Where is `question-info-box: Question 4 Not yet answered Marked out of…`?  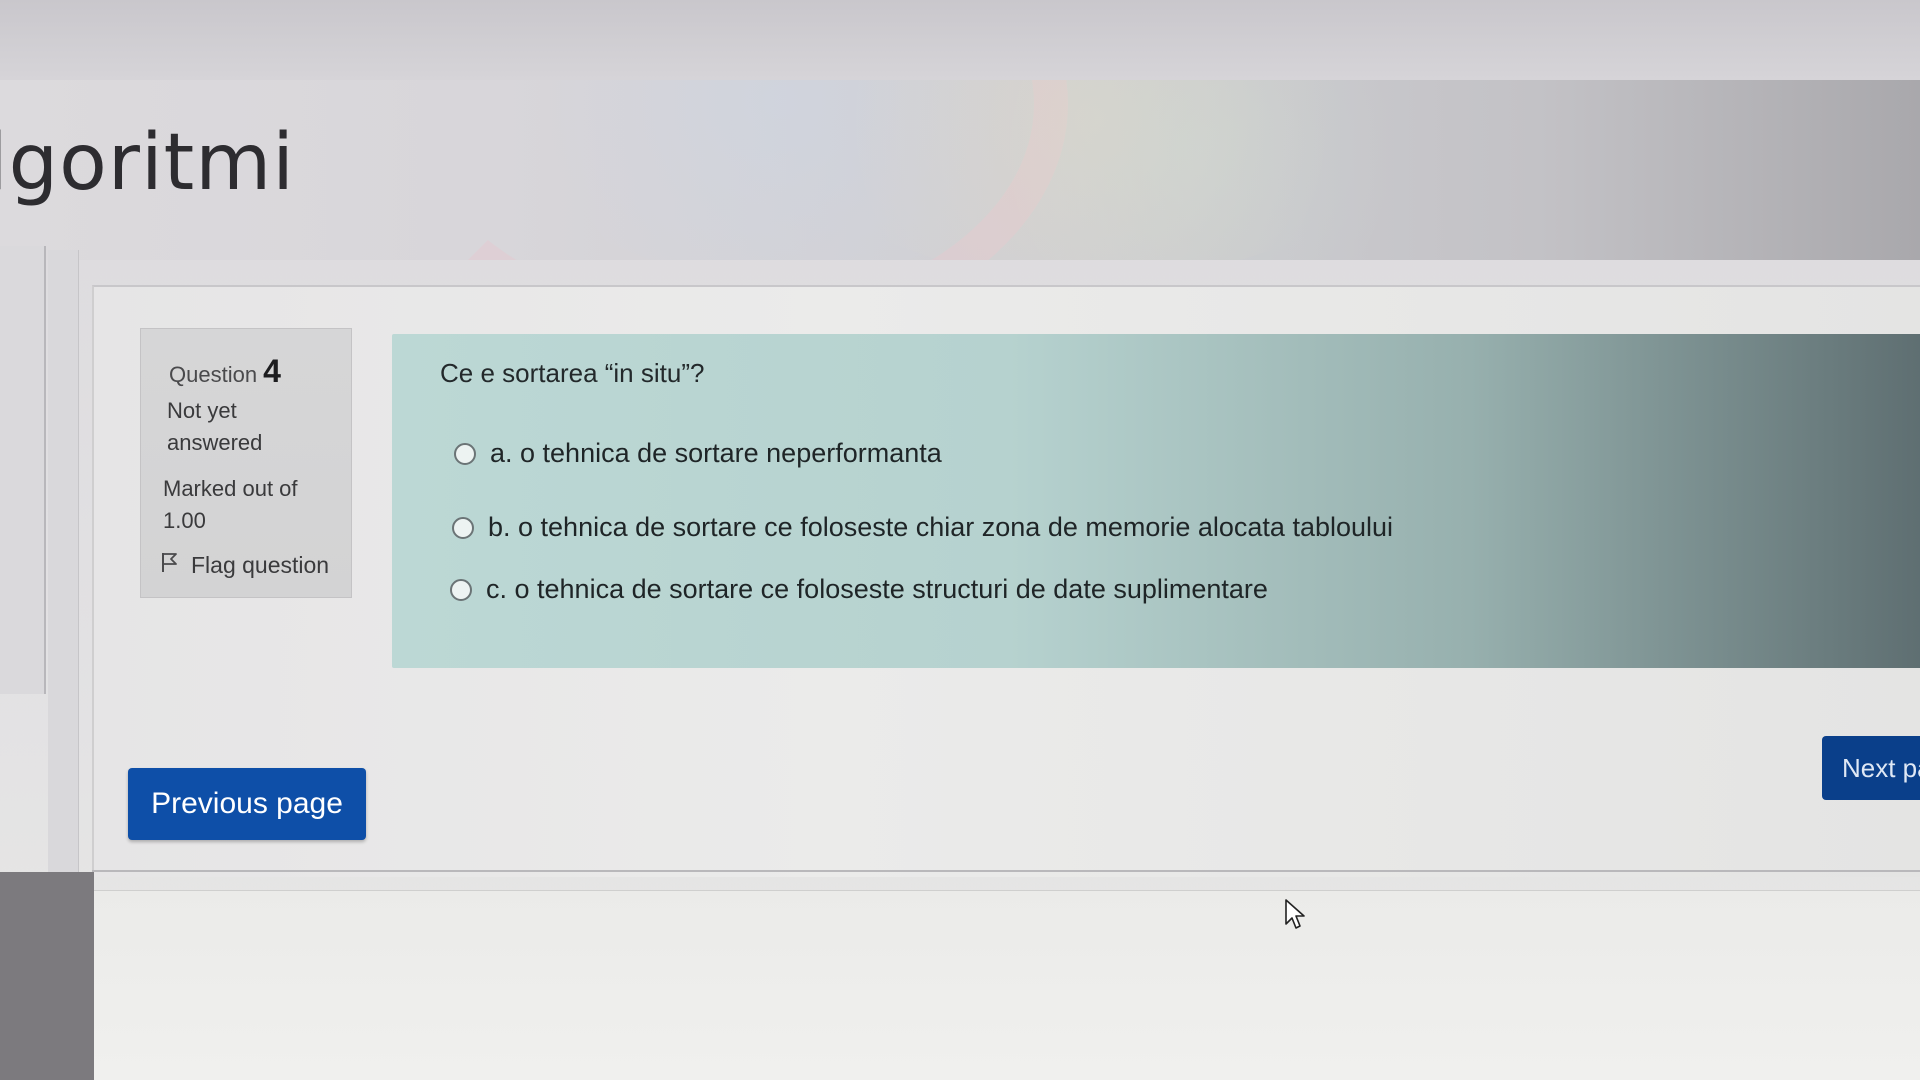
question-info-box: Question 4 Not yet answered Marked out of… is located at coordinates (246, 463).